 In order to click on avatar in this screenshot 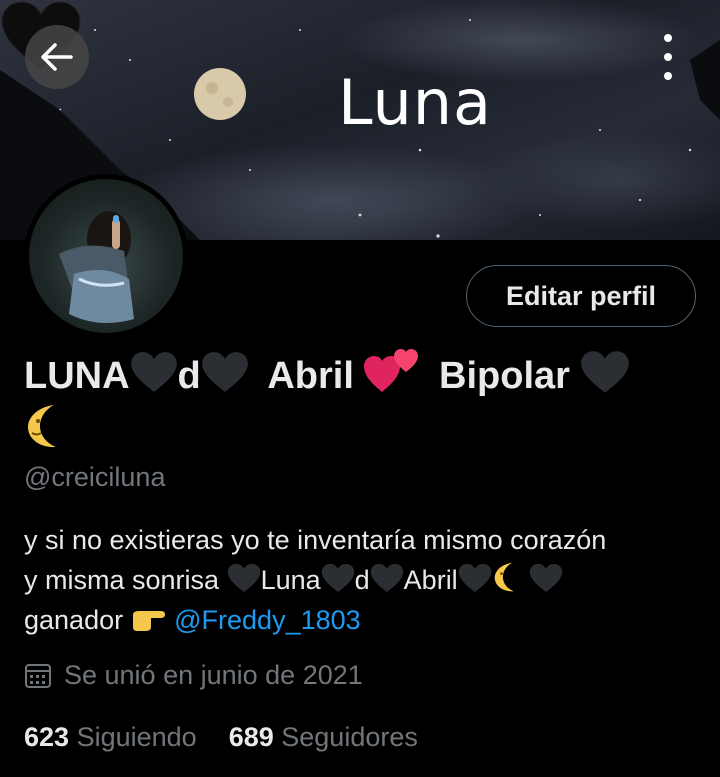, I will do `click(106, 256)`.